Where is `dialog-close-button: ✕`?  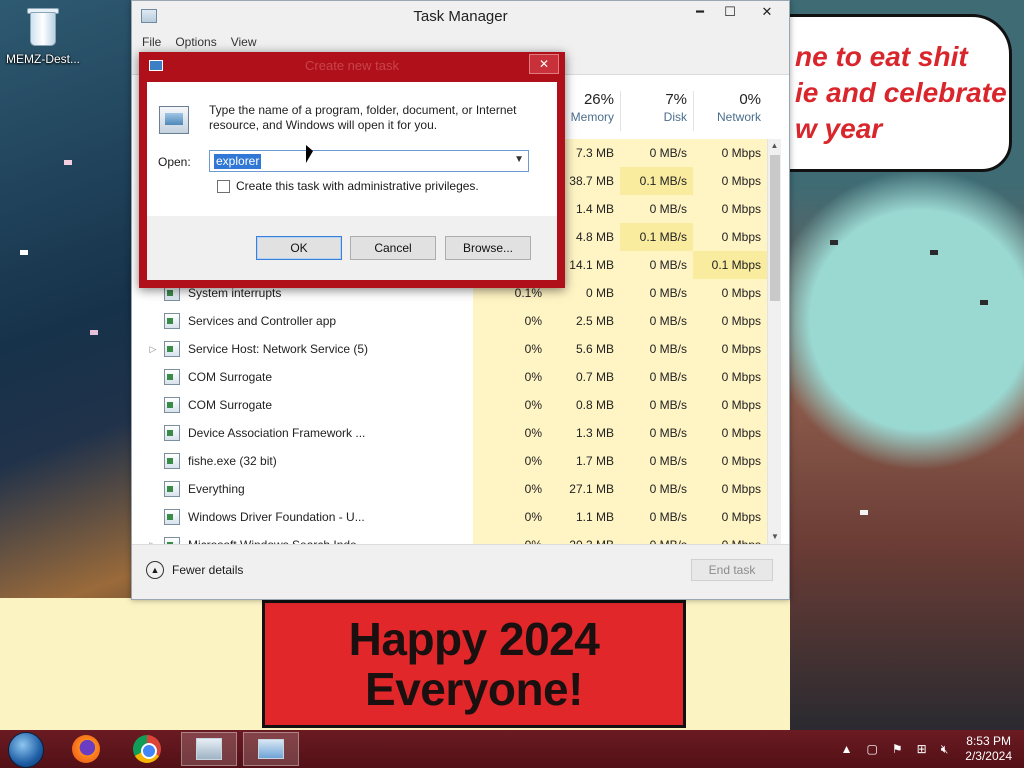 dialog-close-button: ✕ is located at coordinates (544, 64).